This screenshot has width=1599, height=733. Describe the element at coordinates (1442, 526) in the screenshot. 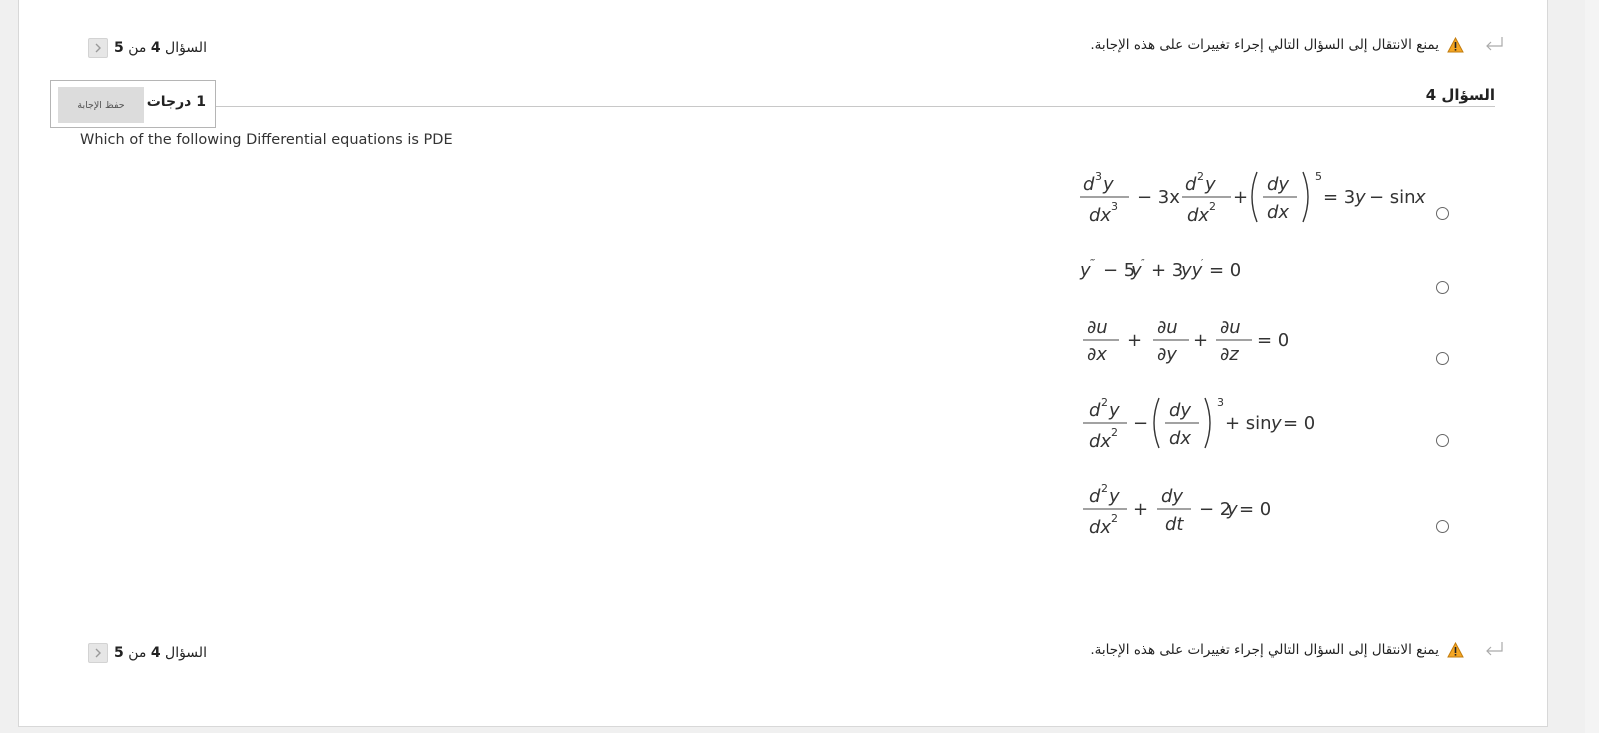

I see `option-5-radio` at that location.